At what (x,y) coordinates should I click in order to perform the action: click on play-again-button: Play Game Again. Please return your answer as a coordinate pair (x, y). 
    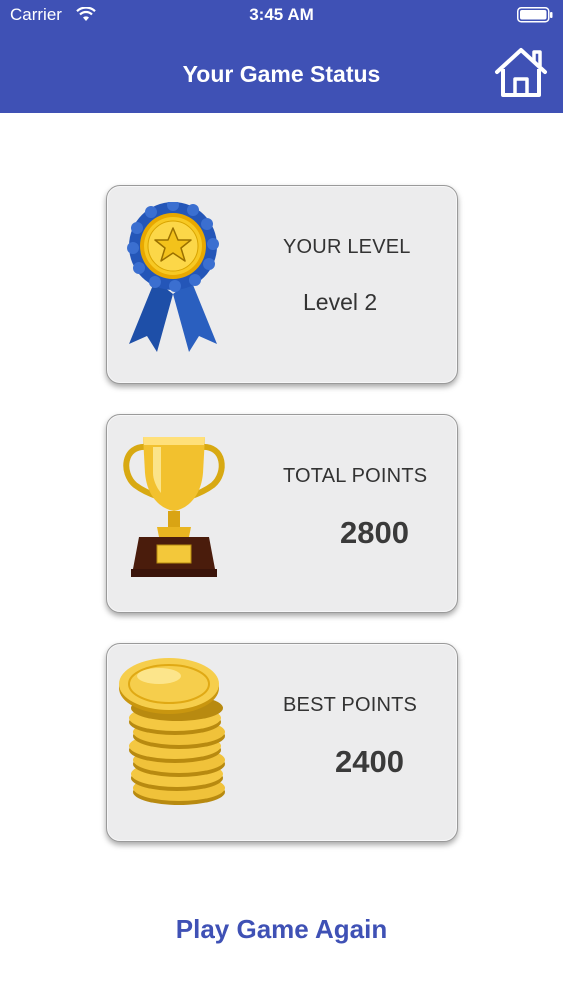
    Looking at the image, I should click on (281, 929).